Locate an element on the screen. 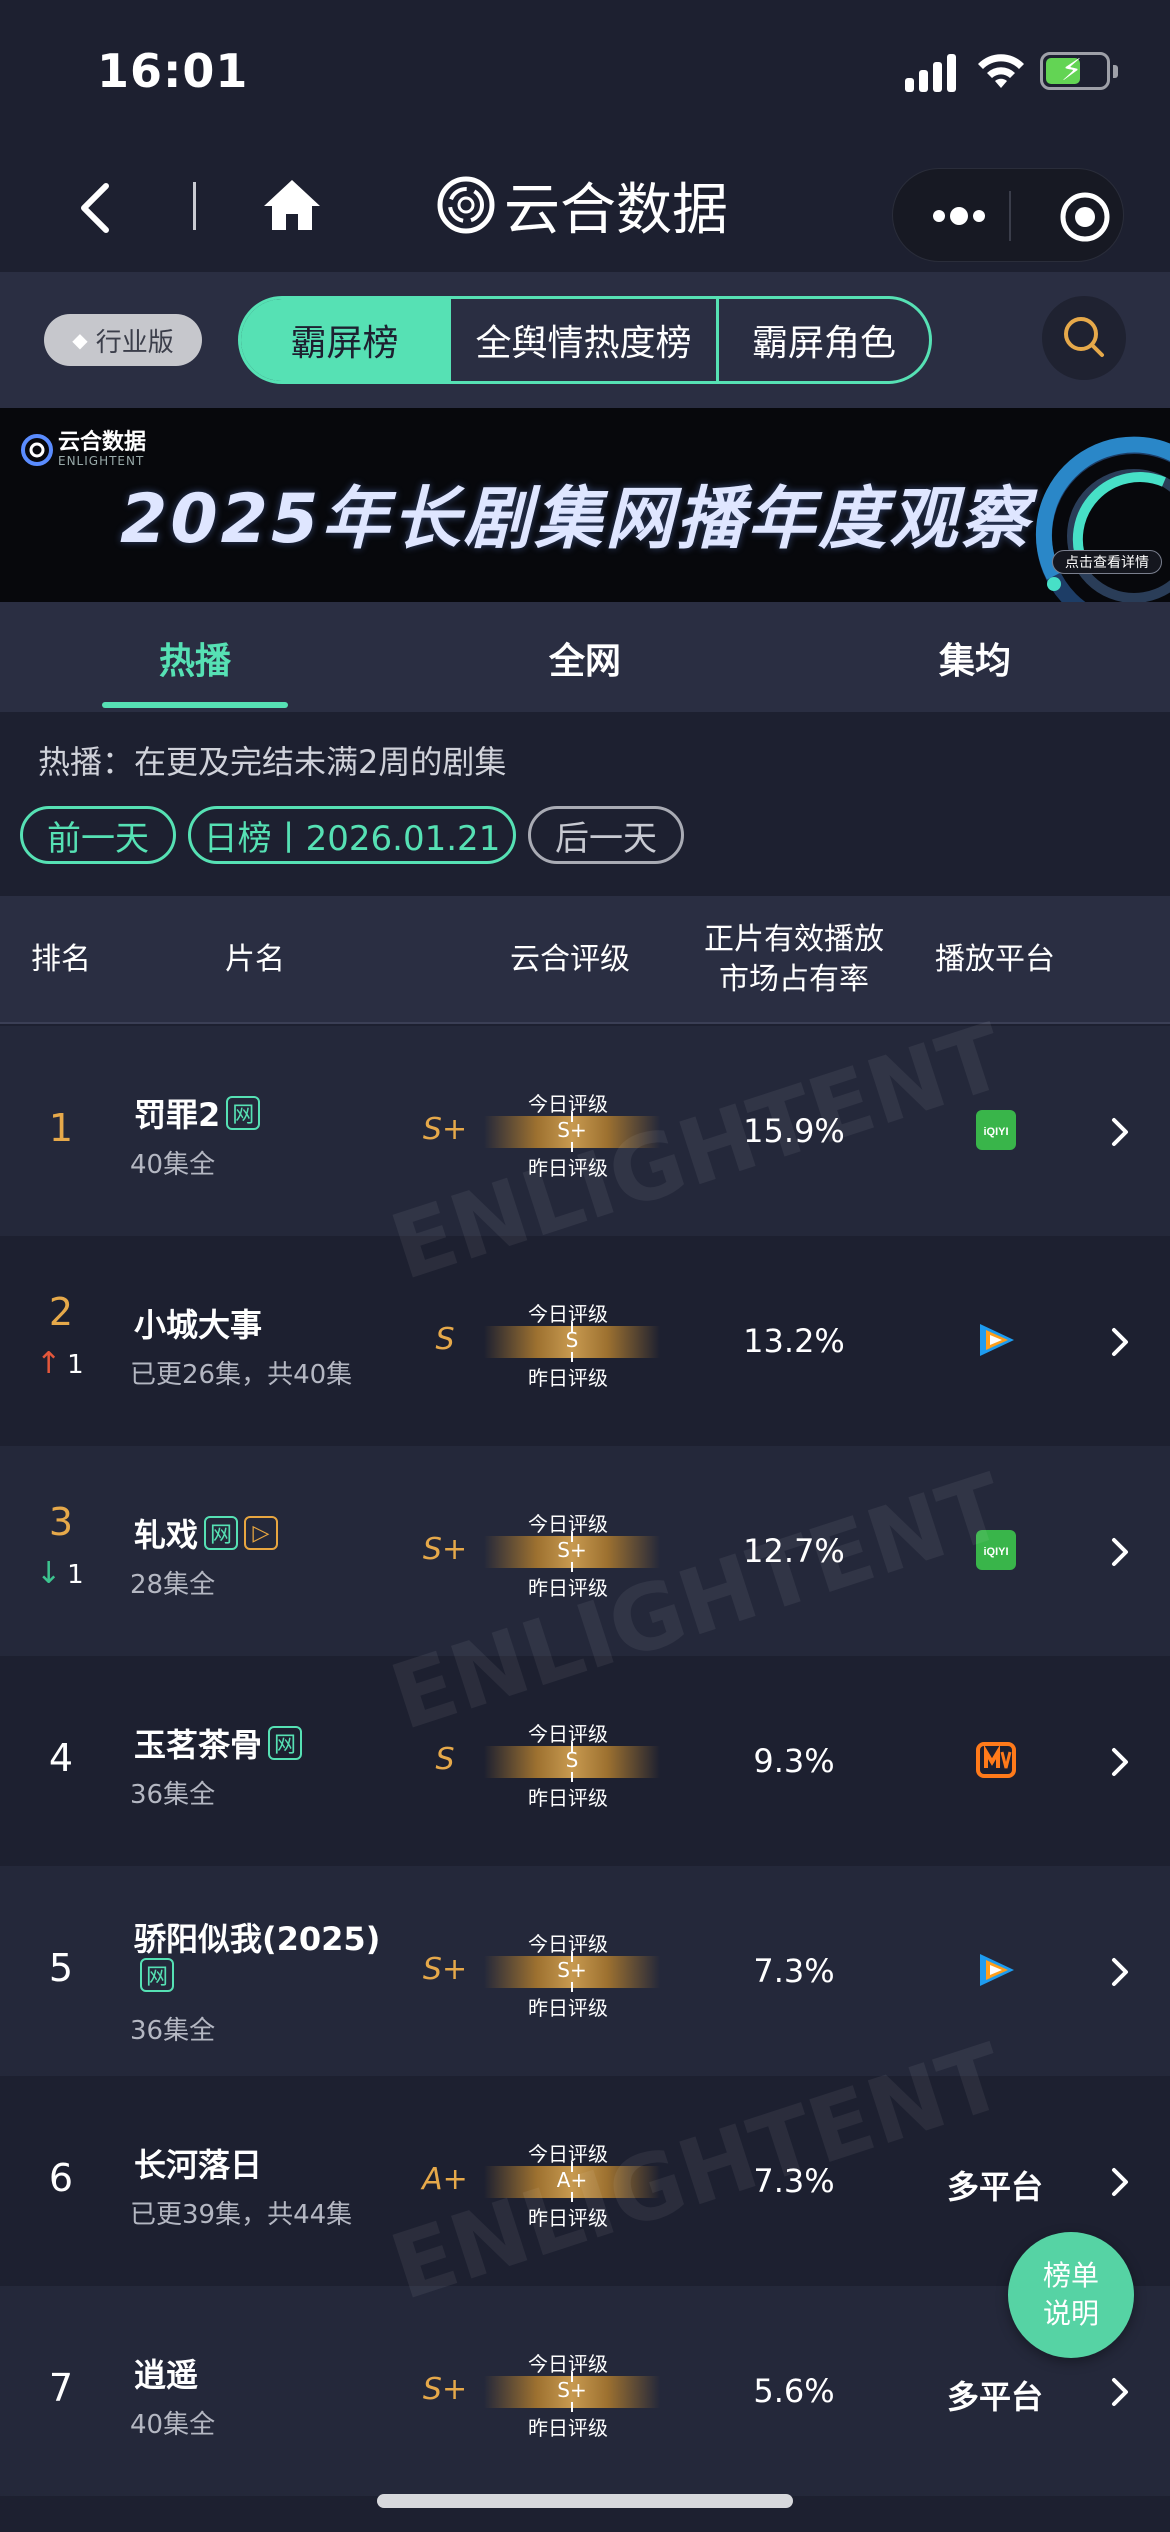 This screenshot has height=2532, width=1170. drama-title: 逍遥 is located at coordinates (166, 2375).